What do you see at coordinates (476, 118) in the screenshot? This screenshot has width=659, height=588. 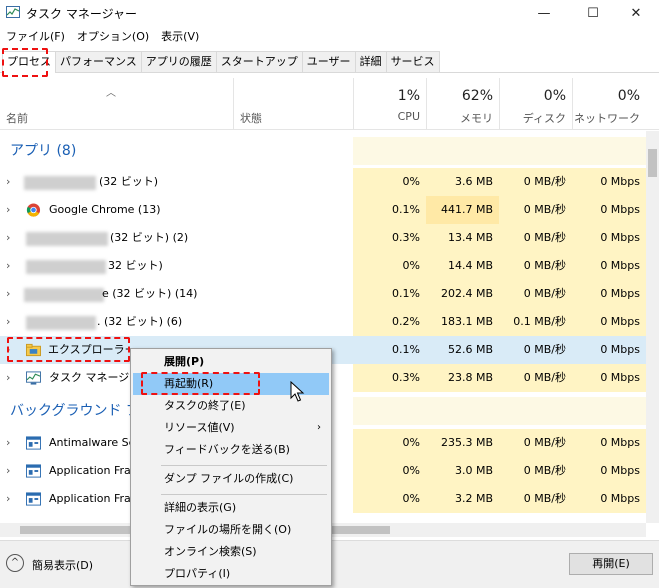 I see `memory-label: メモリ` at bounding box center [476, 118].